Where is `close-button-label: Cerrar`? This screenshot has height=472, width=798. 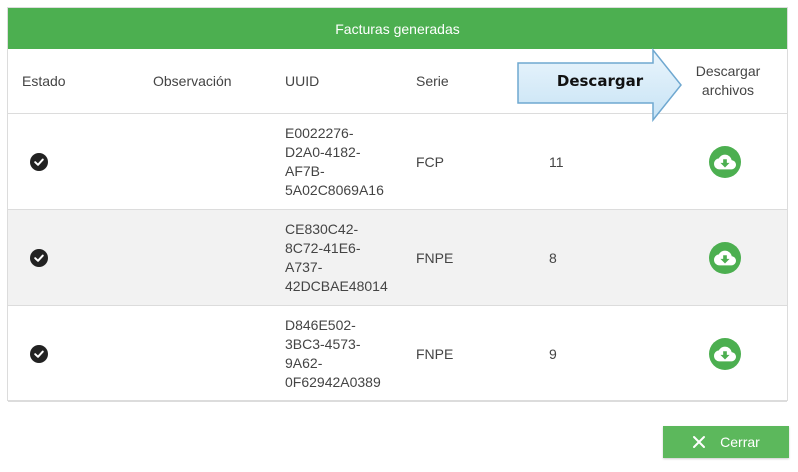 close-button-label: Cerrar is located at coordinates (740, 442).